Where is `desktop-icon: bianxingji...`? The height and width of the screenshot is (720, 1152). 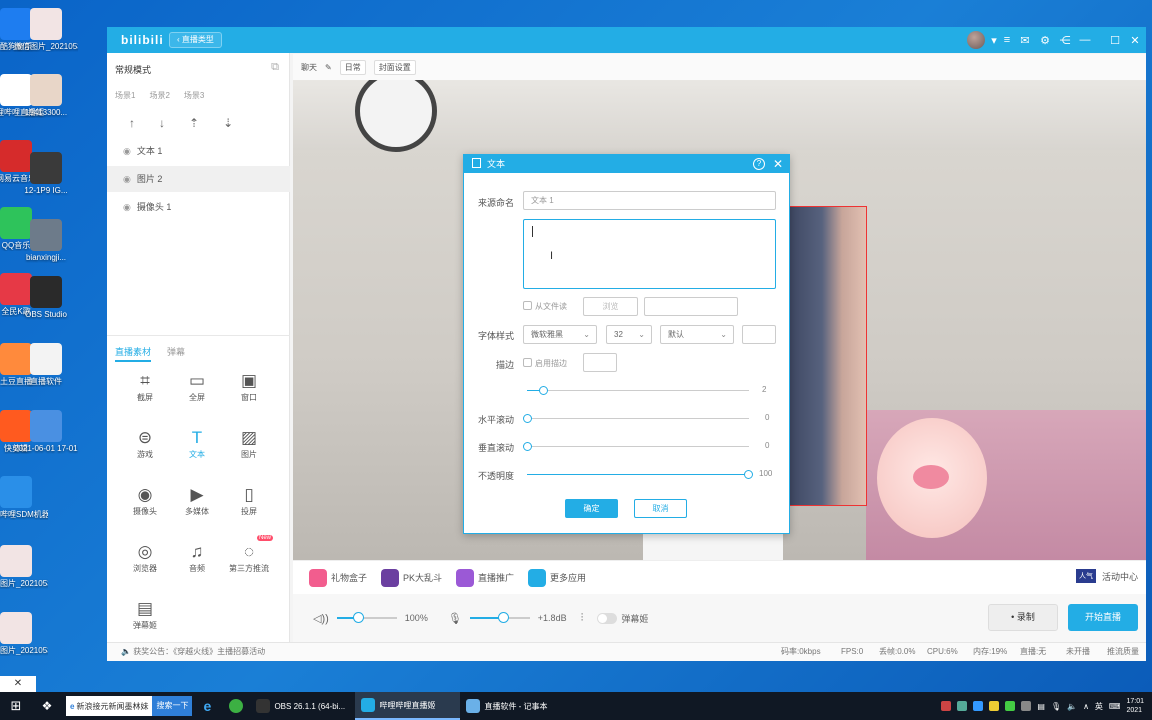
desktop-icon: bianxingji... is located at coordinates (46, 241).